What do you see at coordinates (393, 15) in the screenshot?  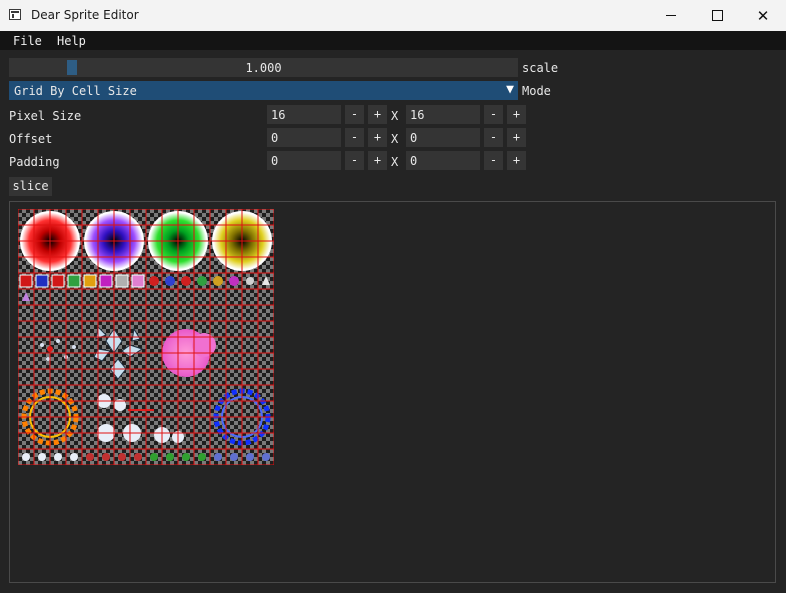 I see `title-bar: Dear Sprite Editor ✕` at bounding box center [393, 15].